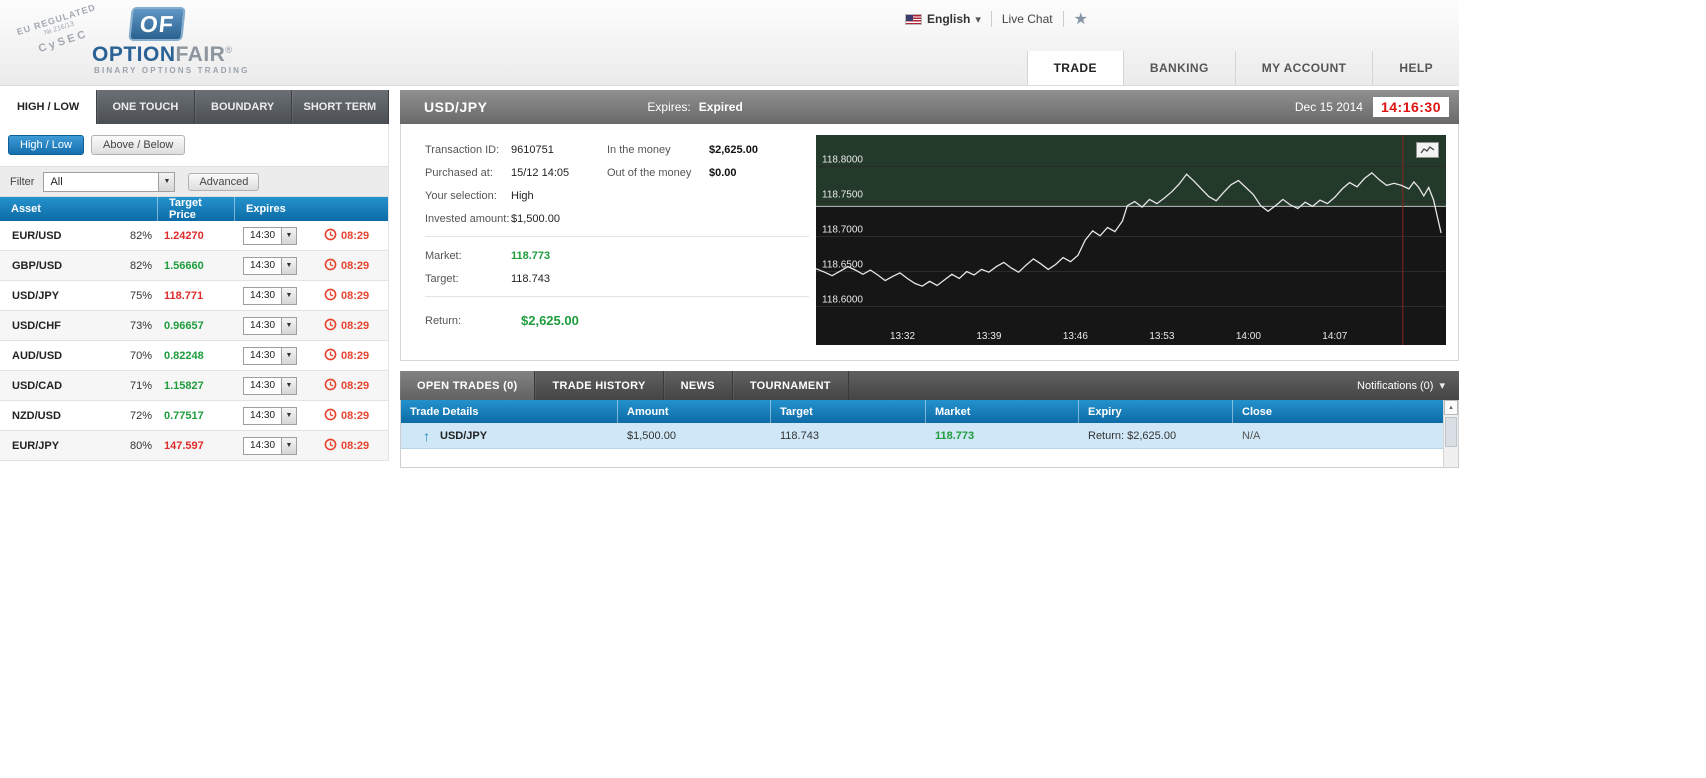  Describe the element at coordinates (698, 385) in the screenshot. I see `bottom-tab-news: NEWS` at that location.